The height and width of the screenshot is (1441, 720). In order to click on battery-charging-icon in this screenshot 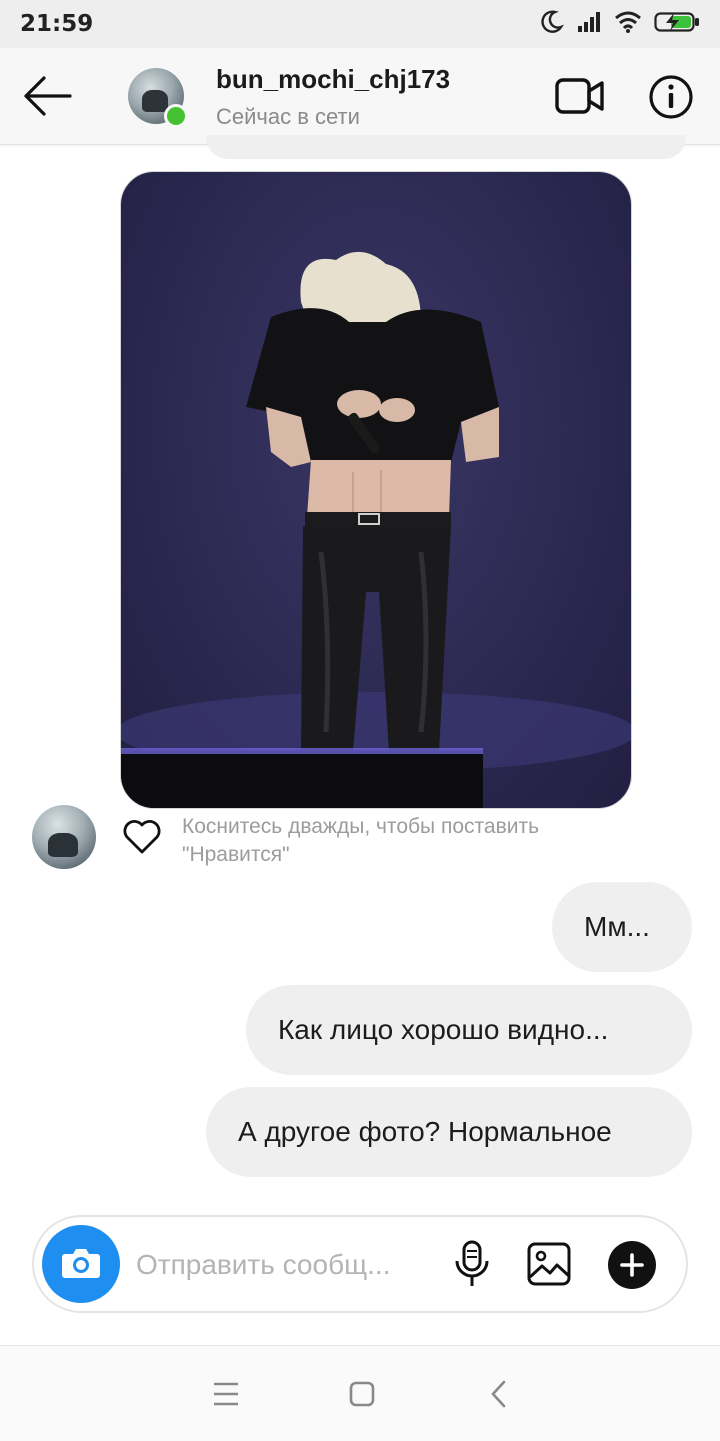, I will do `click(677, 24)`.